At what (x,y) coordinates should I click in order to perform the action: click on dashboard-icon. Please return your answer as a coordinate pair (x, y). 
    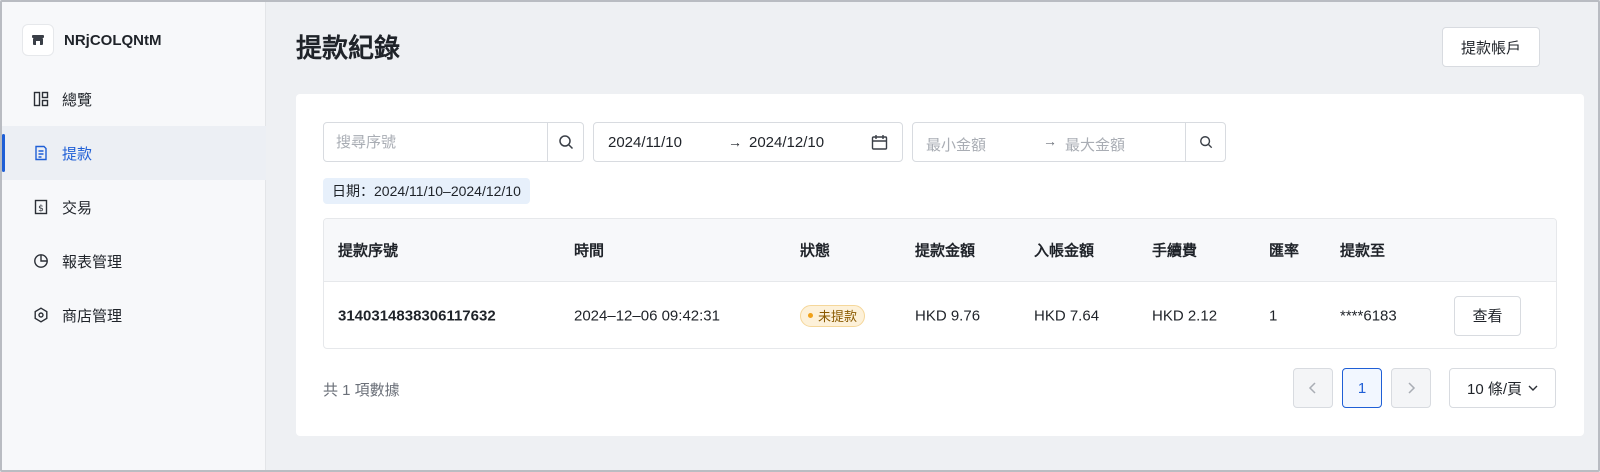
    Looking at the image, I should click on (41, 99).